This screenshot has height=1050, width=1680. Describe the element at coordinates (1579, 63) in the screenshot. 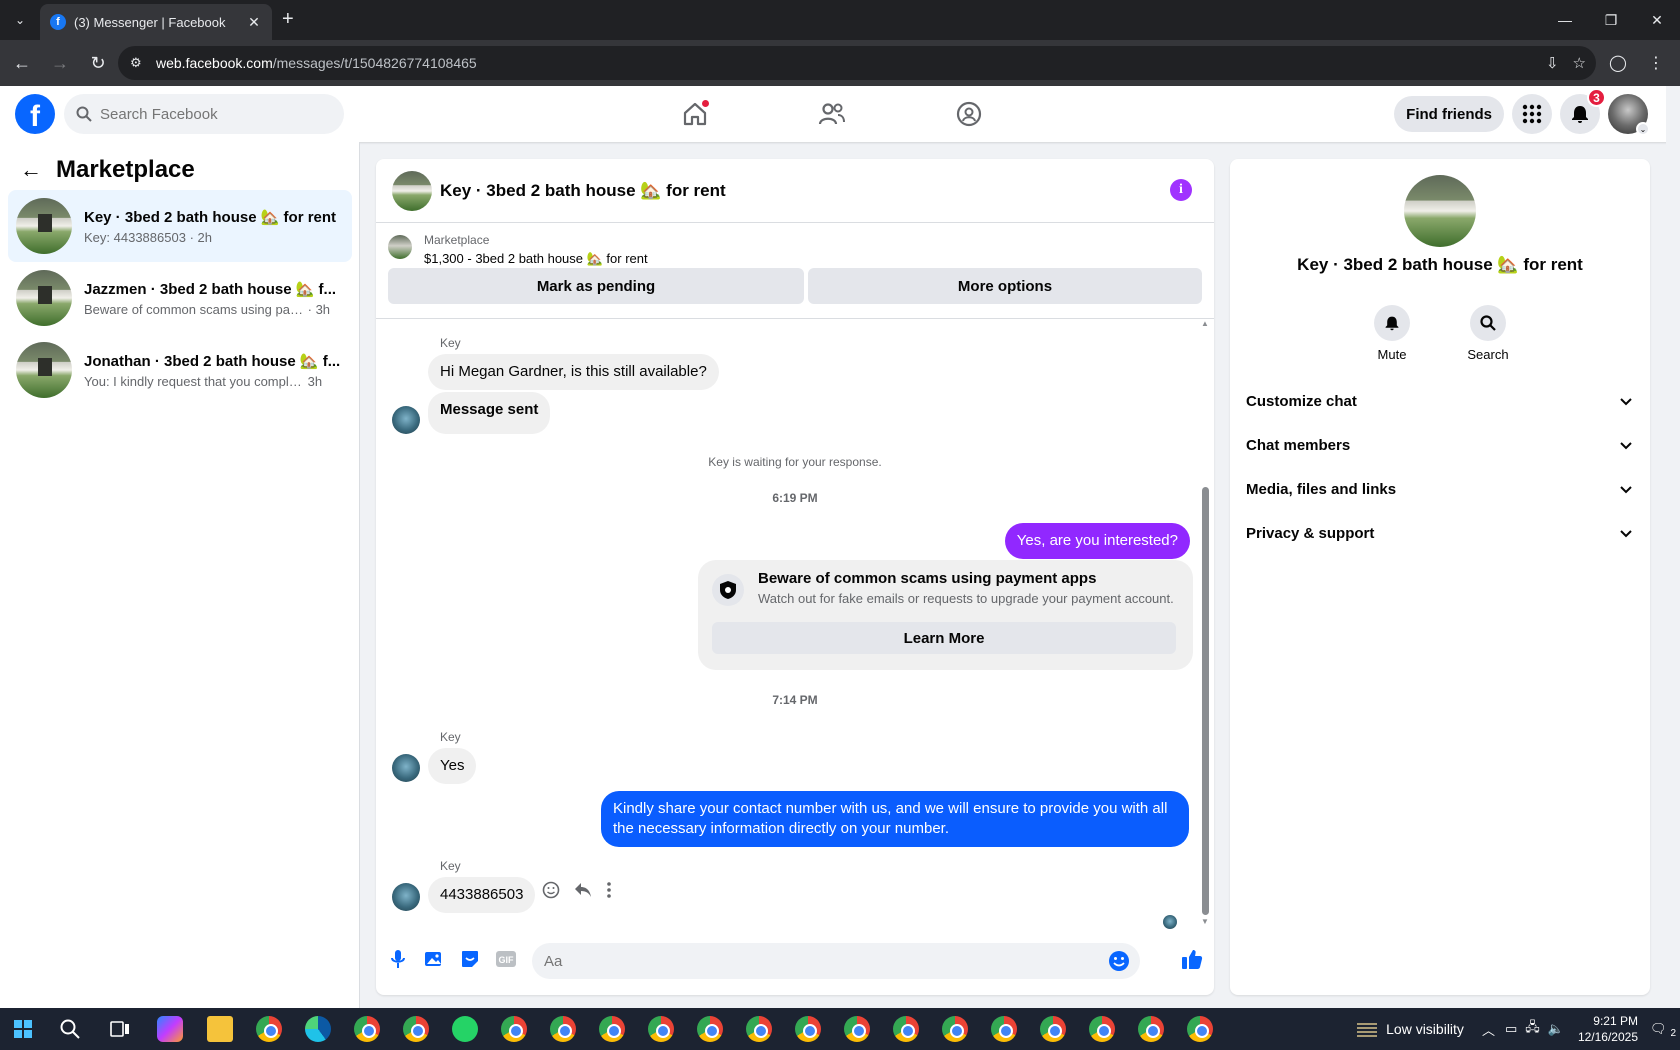

I see `bookmark-star-icon: ☆` at that location.